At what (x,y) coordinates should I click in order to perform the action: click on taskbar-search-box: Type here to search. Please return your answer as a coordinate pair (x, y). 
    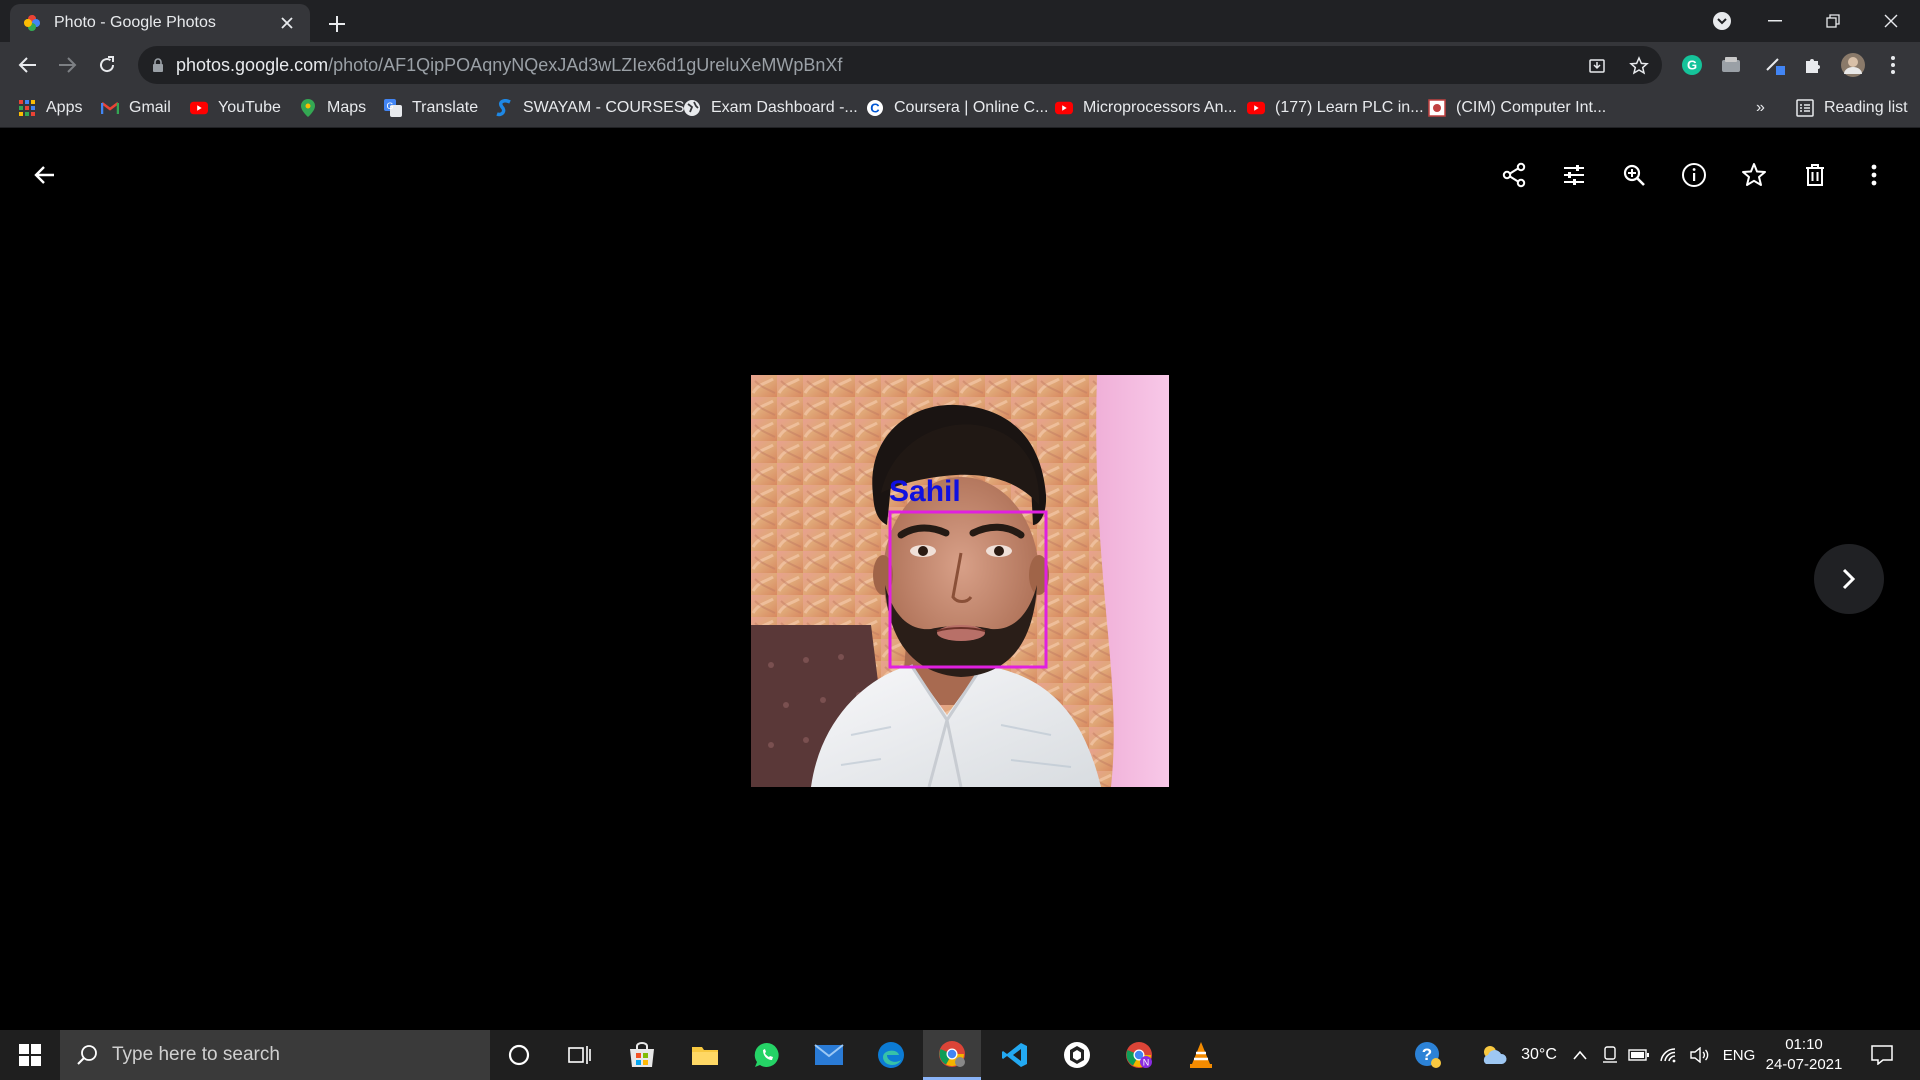
    Looking at the image, I should click on (275, 1055).